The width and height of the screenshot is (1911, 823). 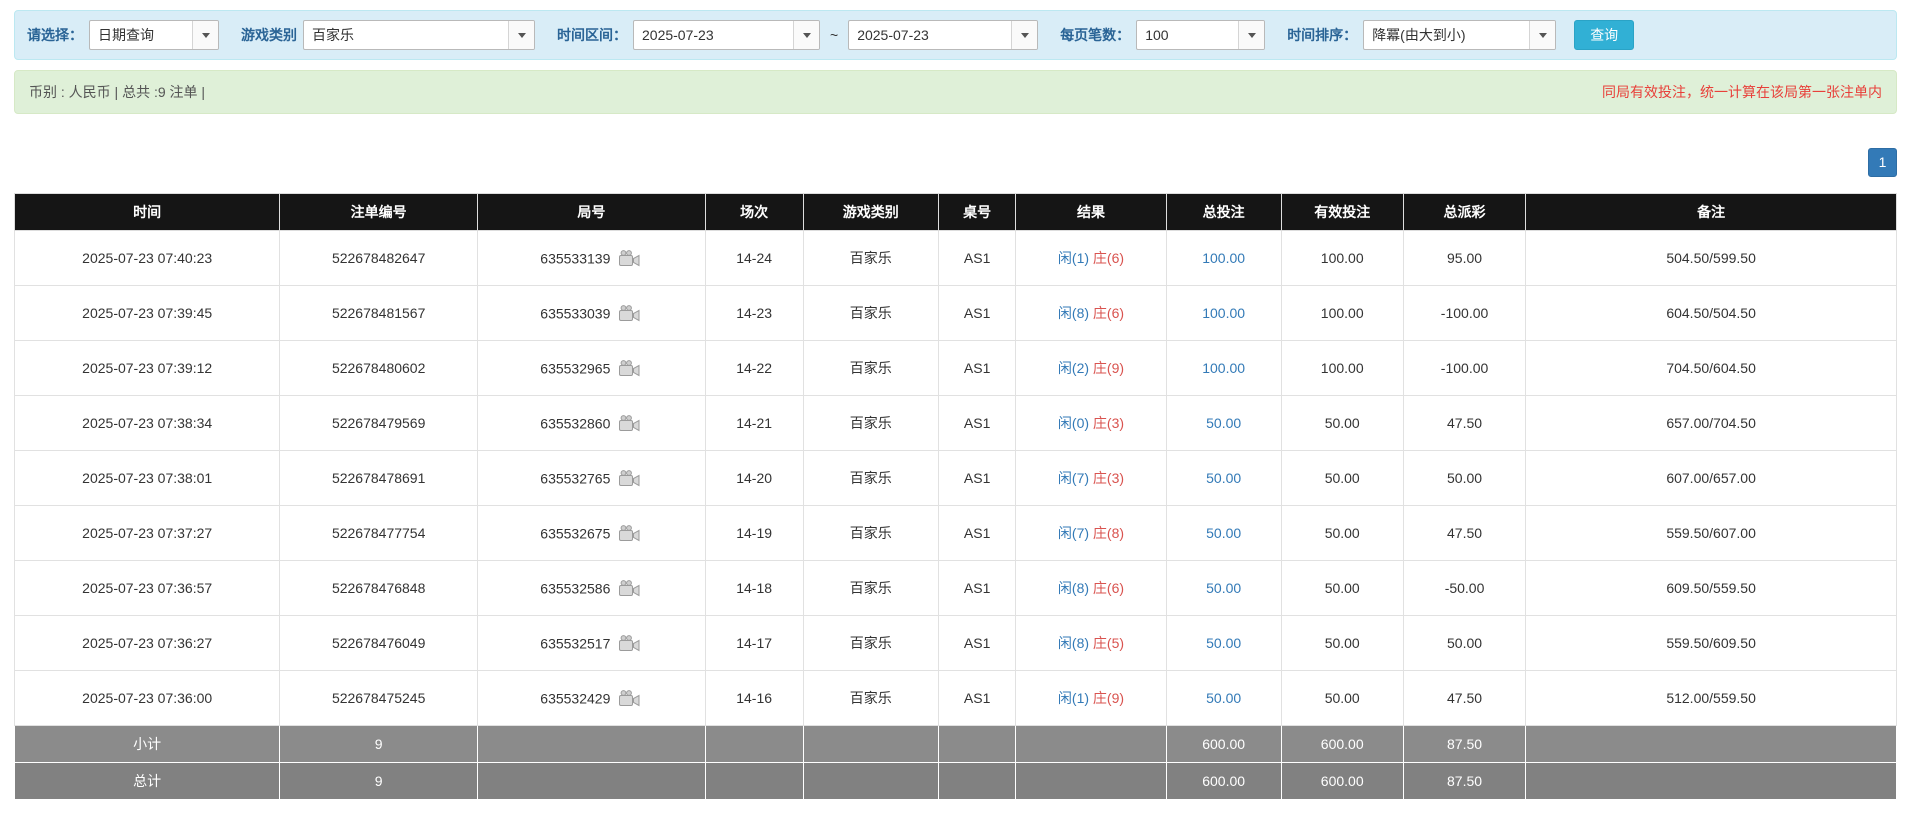 I want to click on footer-count: 9, so click(x=378, y=781).